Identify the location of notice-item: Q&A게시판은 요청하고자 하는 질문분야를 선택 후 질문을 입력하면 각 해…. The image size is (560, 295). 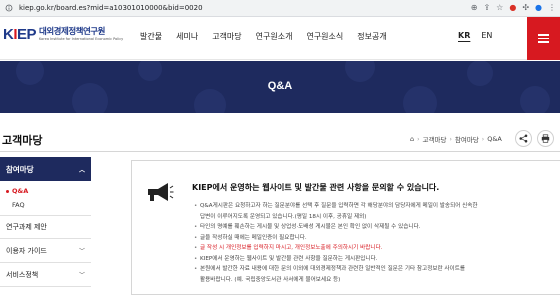
(336, 211).